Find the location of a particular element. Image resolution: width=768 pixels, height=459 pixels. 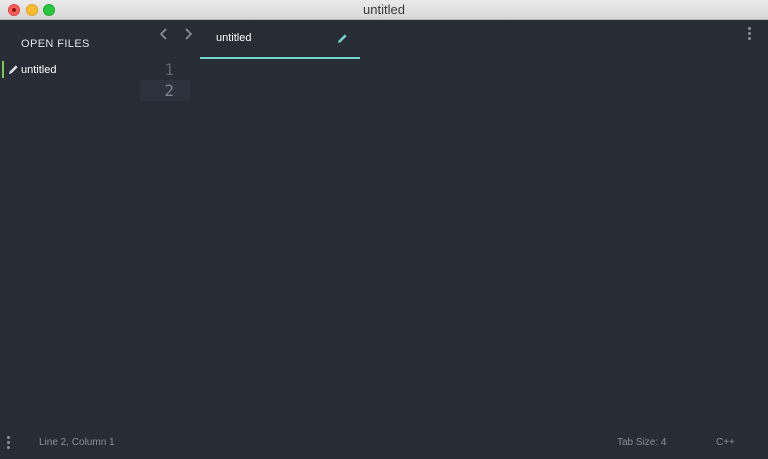

syntax-selector: C++ is located at coordinates (725, 442).